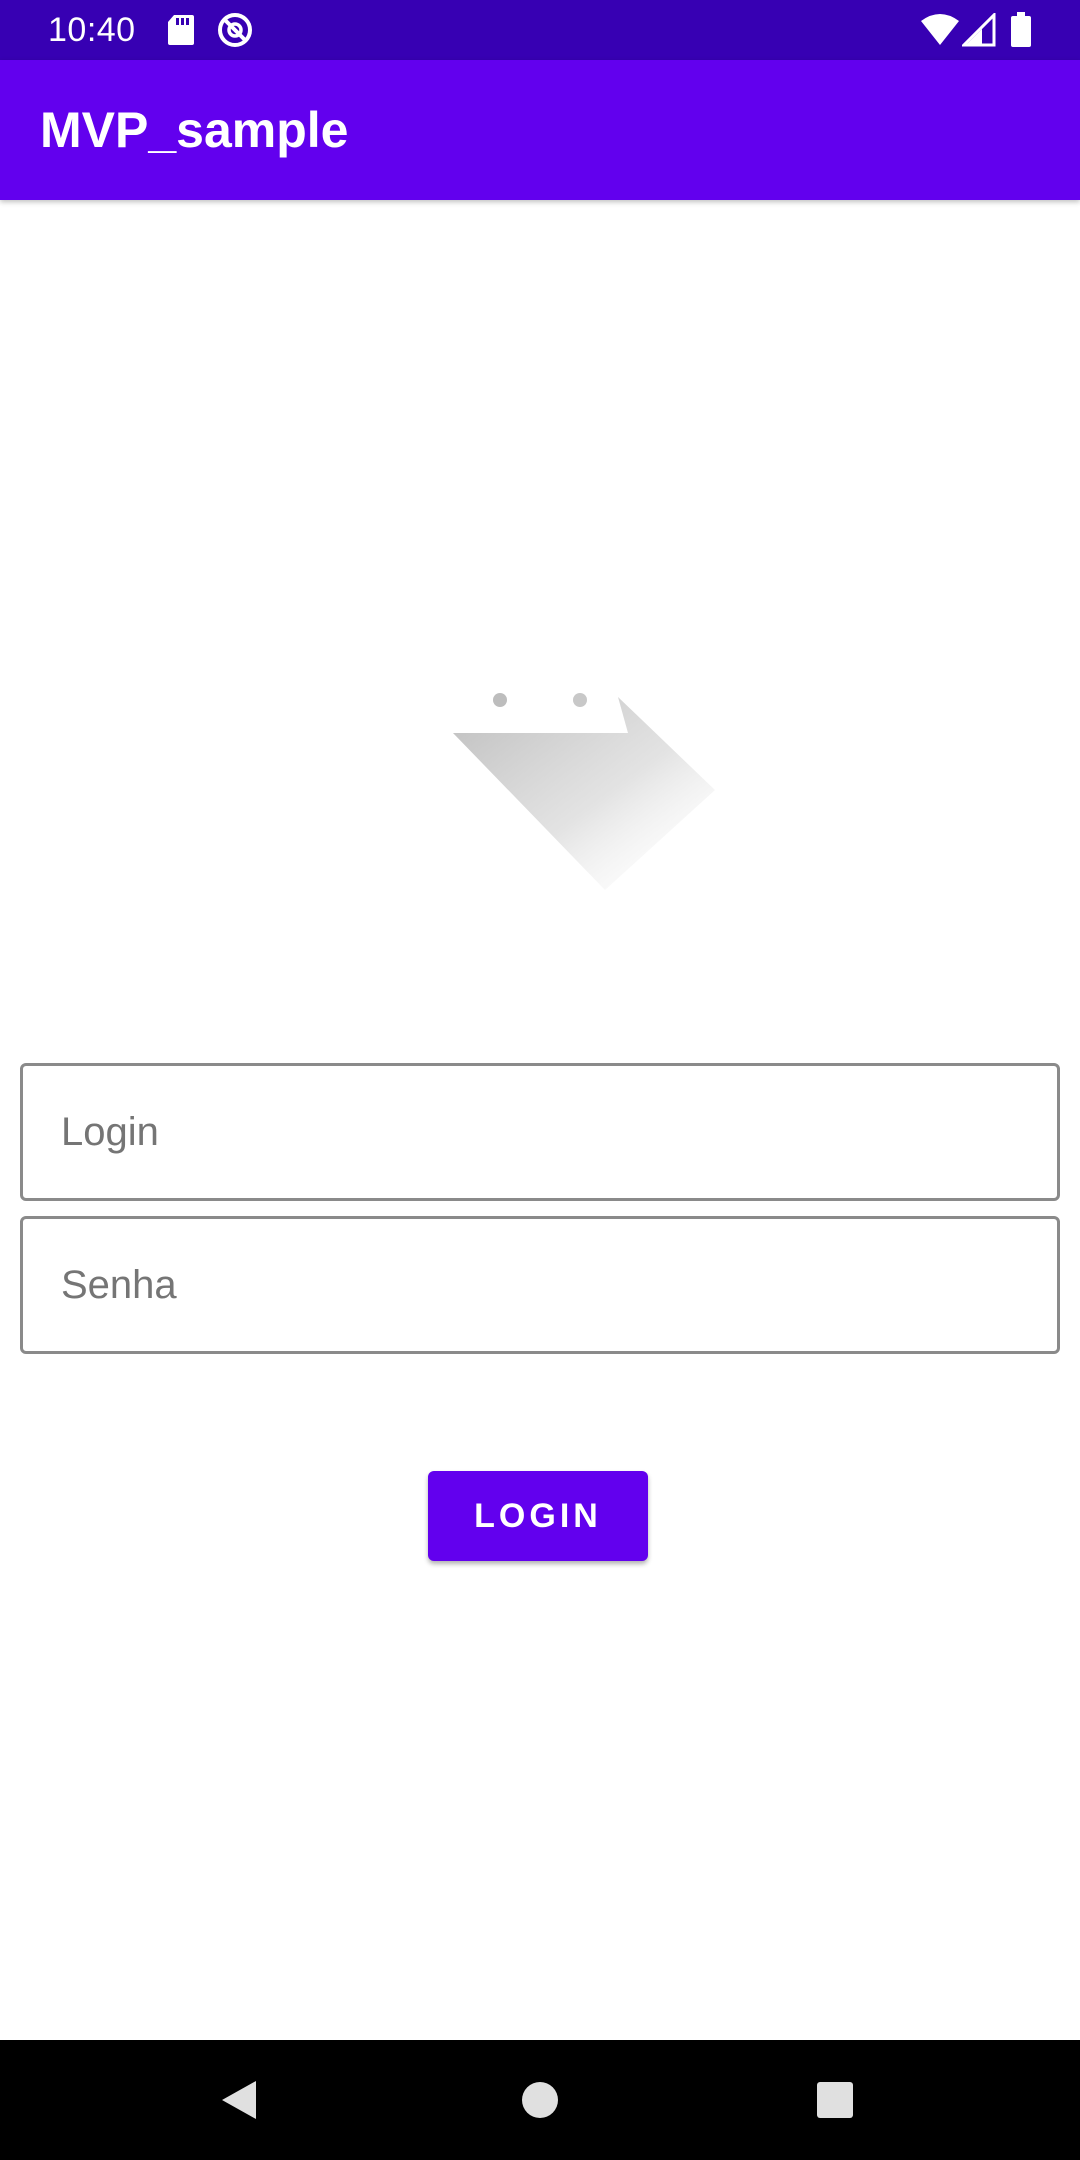 Image resolution: width=1080 pixels, height=2160 pixels. I want to click on login-field, so click(540, 1132).